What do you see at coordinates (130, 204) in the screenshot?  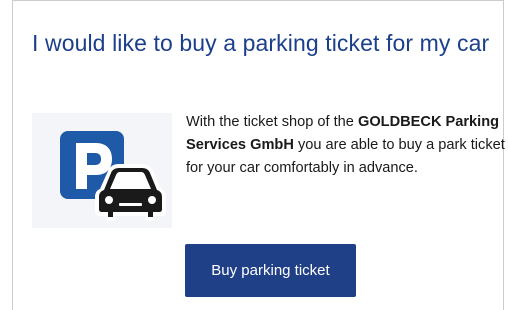 I see `car-grille` at bounding box center [130, 204].